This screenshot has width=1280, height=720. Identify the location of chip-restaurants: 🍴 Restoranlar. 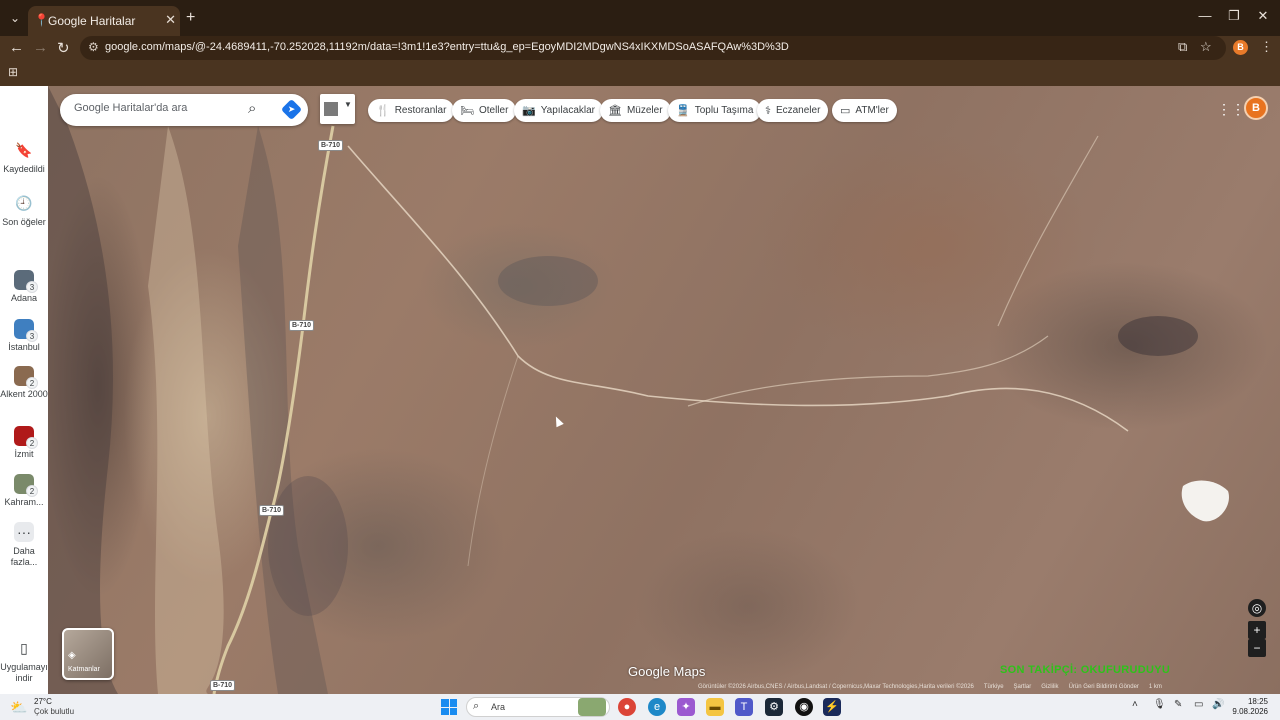
(411, 110).